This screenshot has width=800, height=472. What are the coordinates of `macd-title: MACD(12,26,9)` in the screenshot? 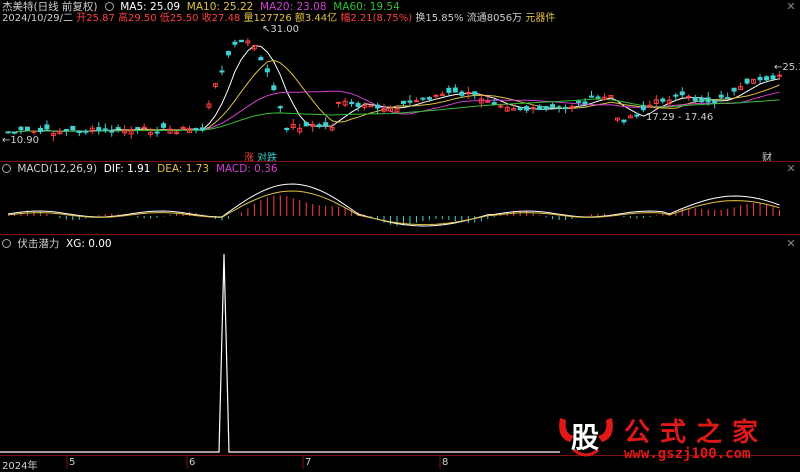 It's located at (57, 169).